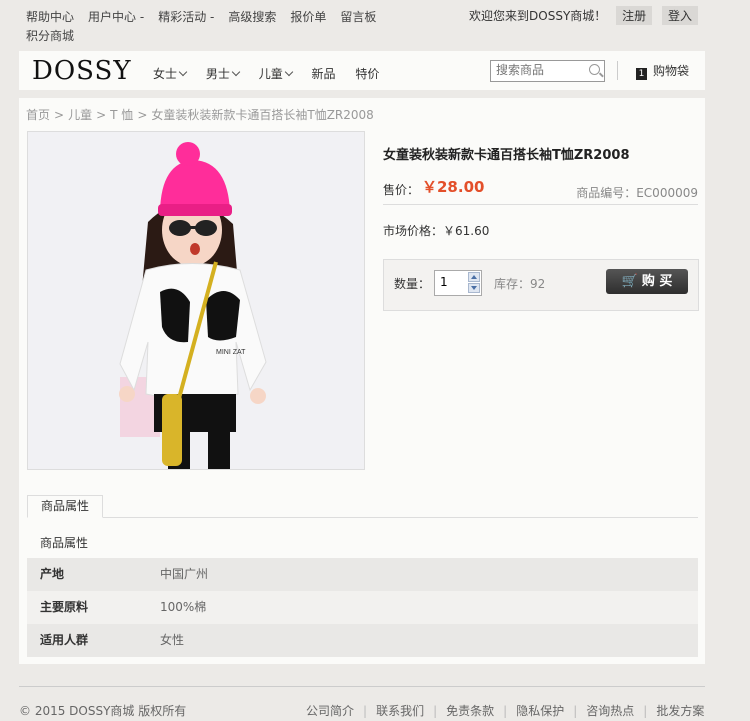 This screenshot has height=721, width=750. I want to click on quantity-stepper, so click(458, 283).